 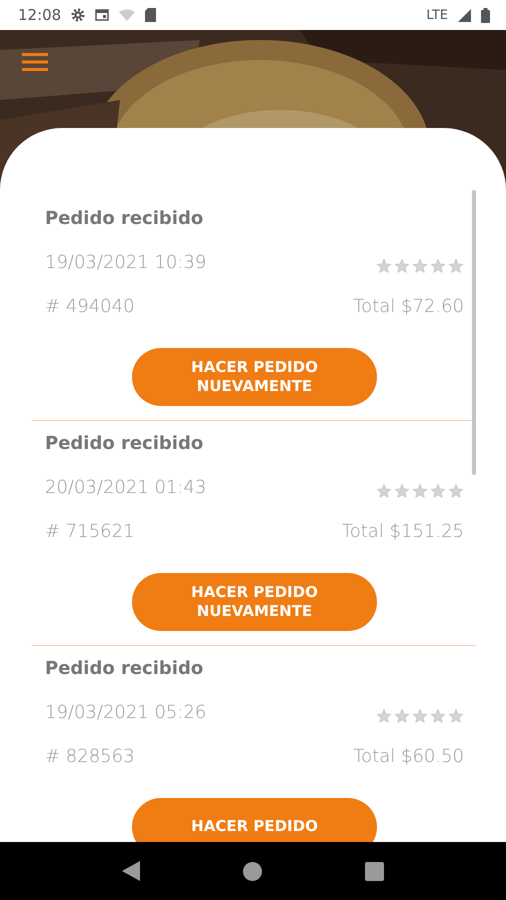 What do you see at coordinates (374, 871) in the screenshot?
I see `recents-button` at bounding box center [374, 871].